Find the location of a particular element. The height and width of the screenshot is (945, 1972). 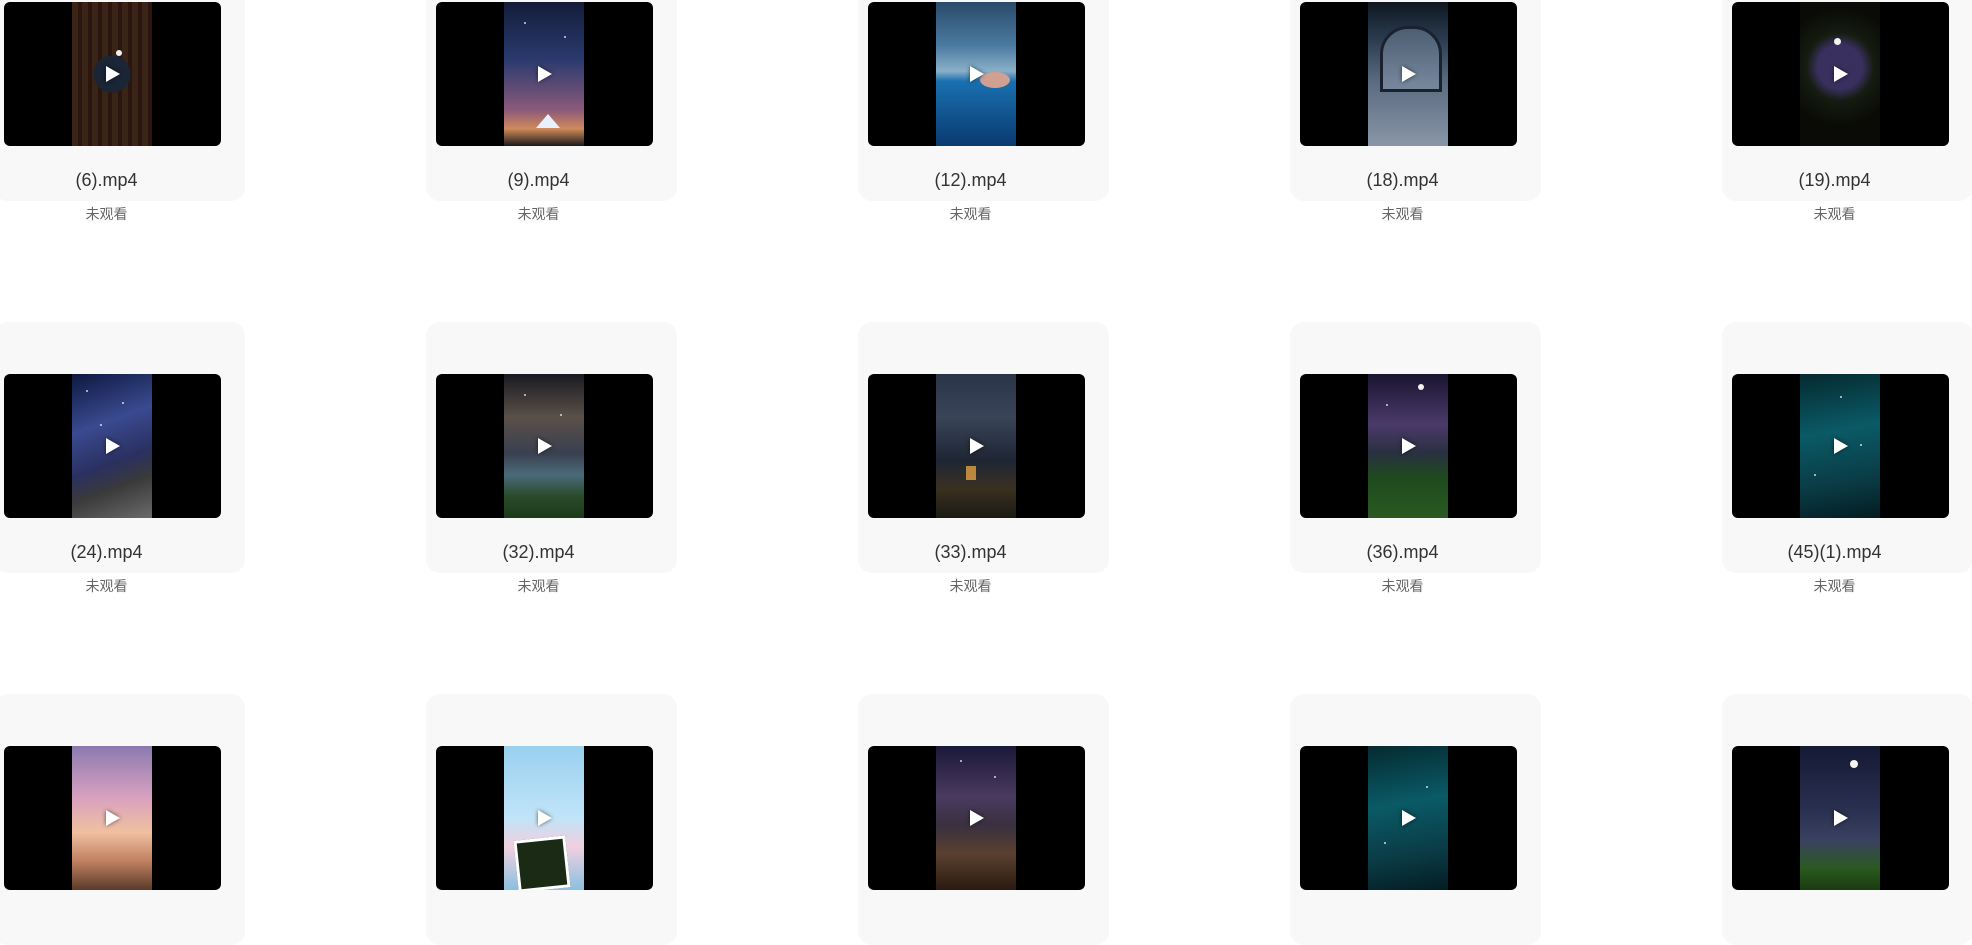

video-filename: (18).mp4 is located at coordinates (1402, 180).